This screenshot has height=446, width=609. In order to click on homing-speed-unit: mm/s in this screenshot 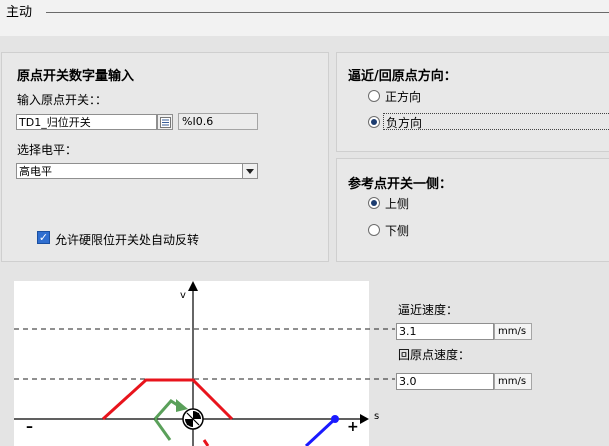, I will do `click(513, 381)`.